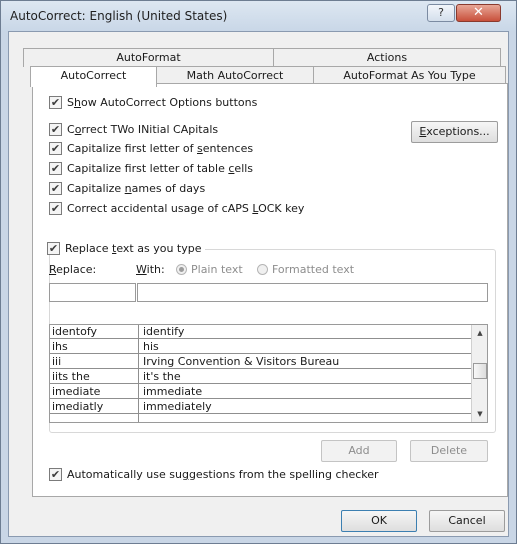 This screenshot has height=544, width=517. What do you see at coordinates (359, 451) in the screenshot?
I see `add-button: Add` at bounding box center [359, 451].